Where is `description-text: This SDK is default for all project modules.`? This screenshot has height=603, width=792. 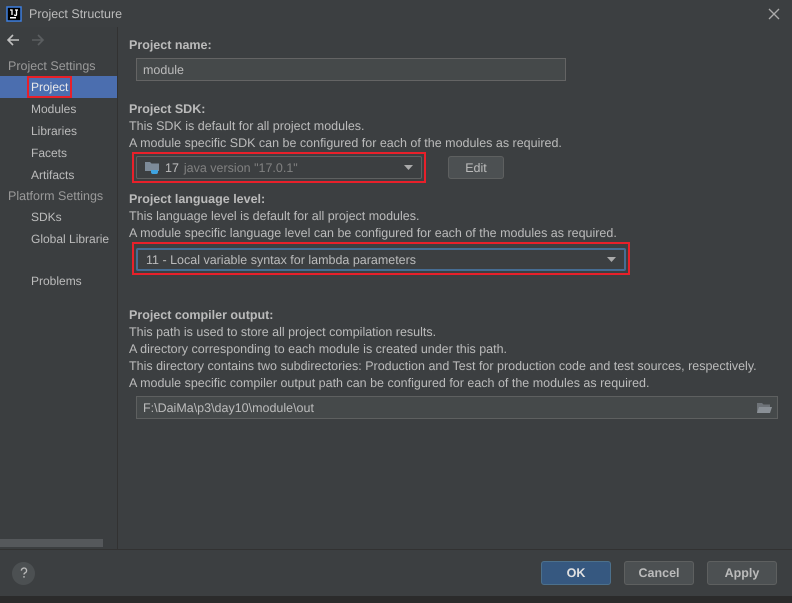
description-text: This SDK is default for all project modules. is located at coordinates (247, 126).